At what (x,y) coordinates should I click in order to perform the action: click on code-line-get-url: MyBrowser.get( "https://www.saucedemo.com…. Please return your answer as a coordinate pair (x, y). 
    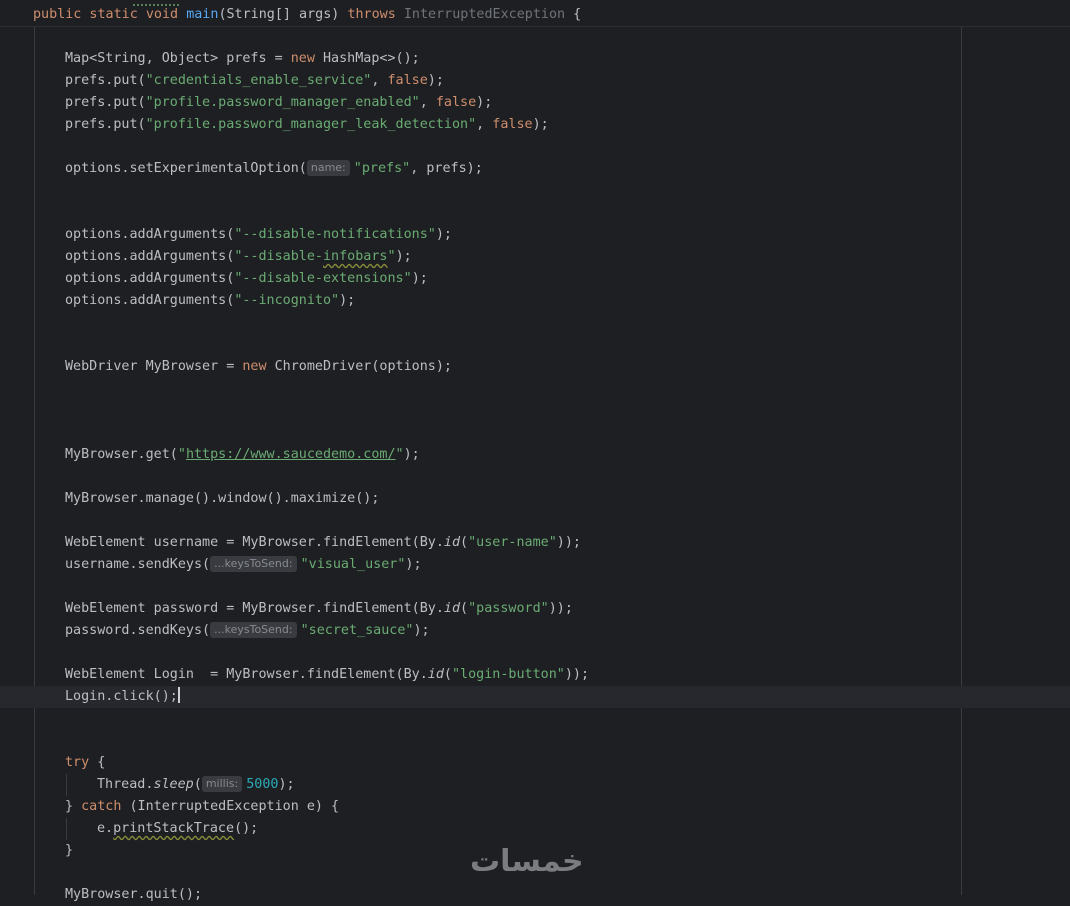
    Looking at the image, I should click on (242, 455).